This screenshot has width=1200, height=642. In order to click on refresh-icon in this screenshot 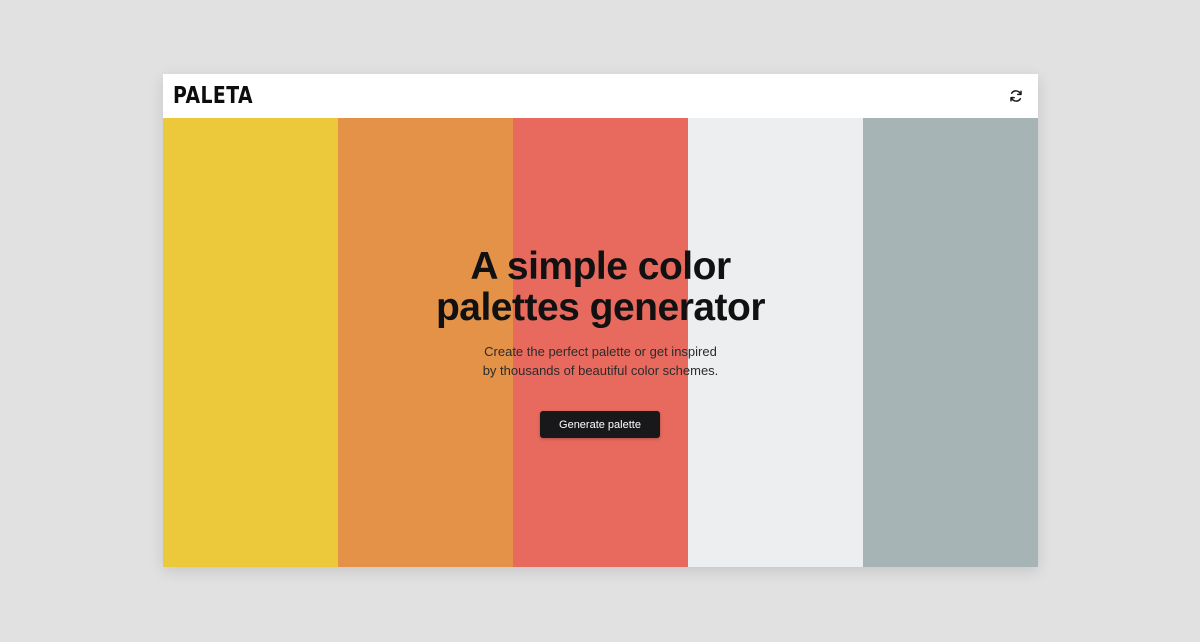, I will do `click(1016, 96)`.